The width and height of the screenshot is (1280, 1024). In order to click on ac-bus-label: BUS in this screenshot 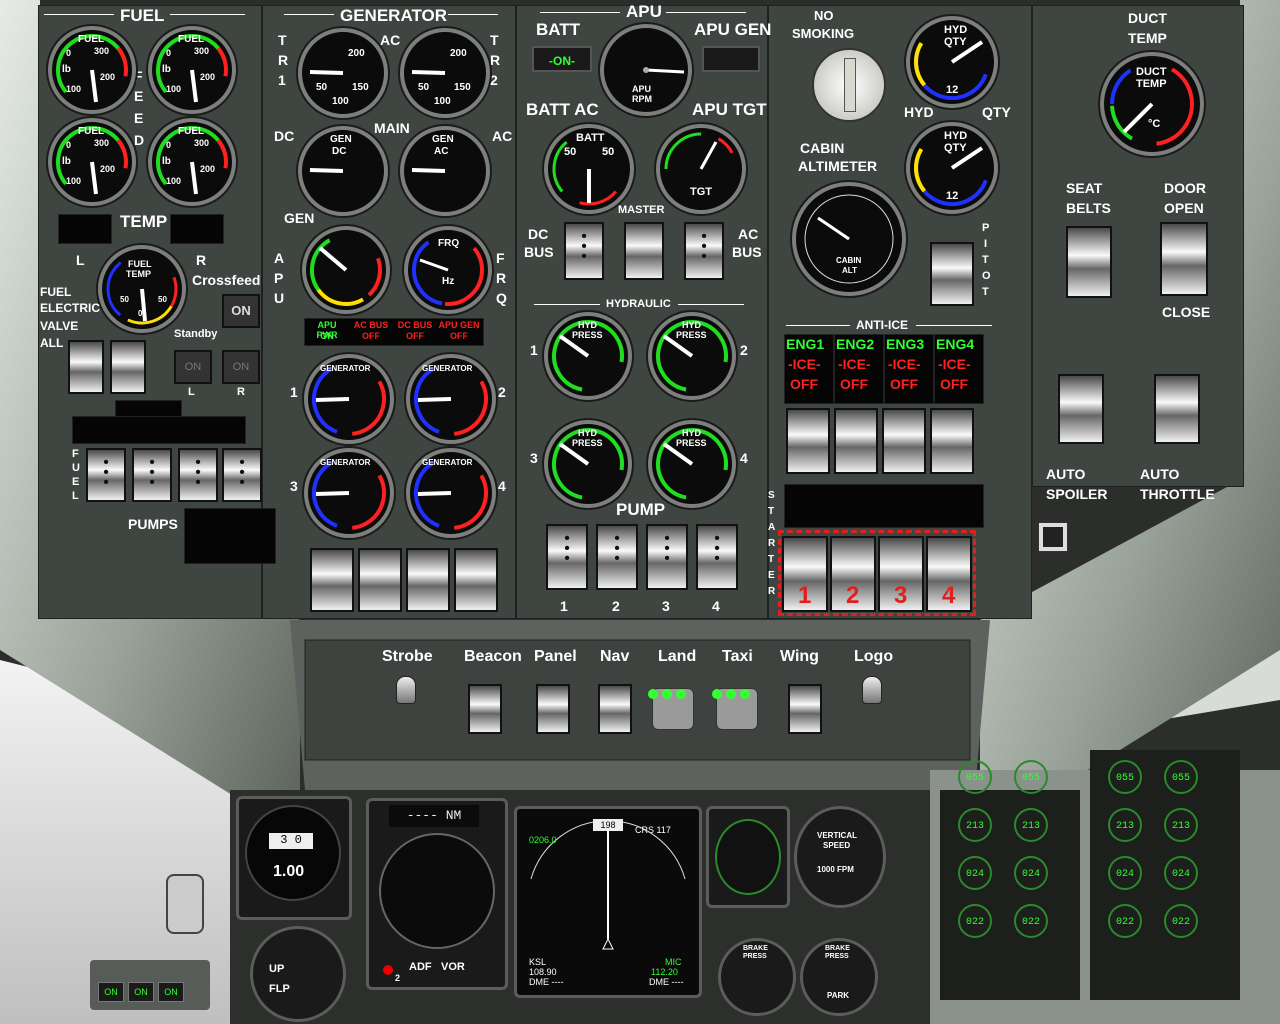, I will do `click(747, 252)`.